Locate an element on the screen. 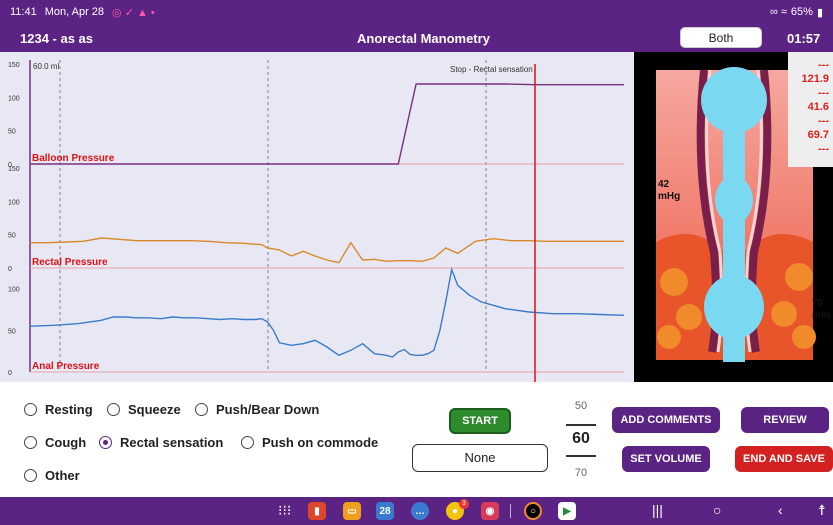 The width and height of the screenshot is (833, 525). readout-rectal: 41.6 is located at coordinates (818, 107).